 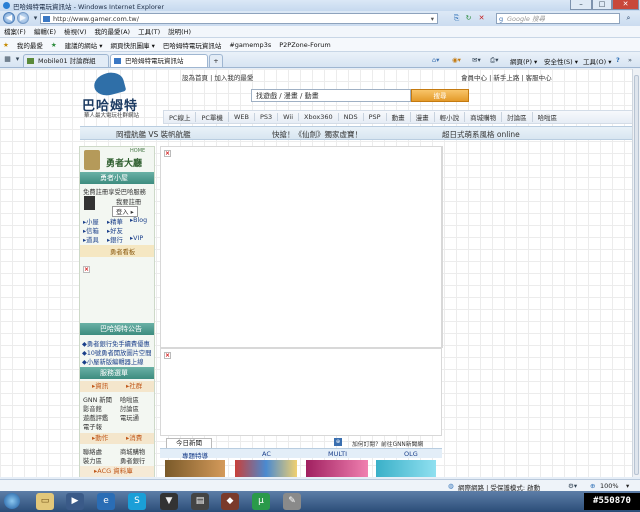 What do you see at coordinates (91, 239) in the screenshot?
I see `link-items: ▸道具` at bounding box center [91, 239].